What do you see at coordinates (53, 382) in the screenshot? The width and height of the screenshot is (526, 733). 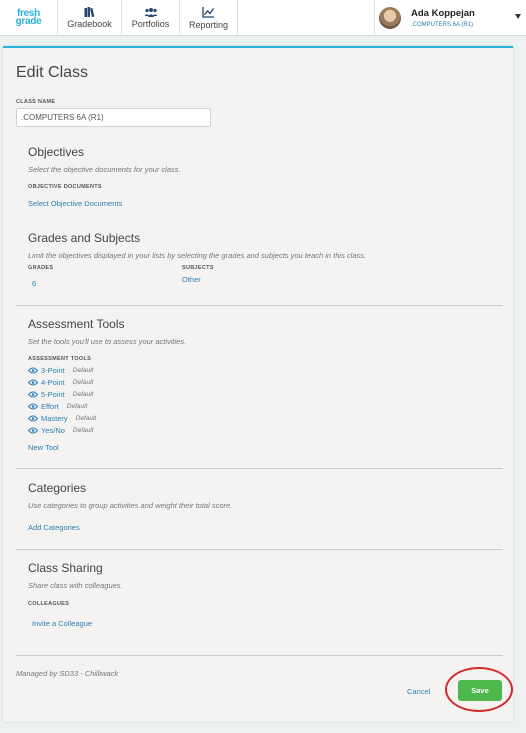 I see `tool-name: 4-Point` at bounding box center [53, 382].